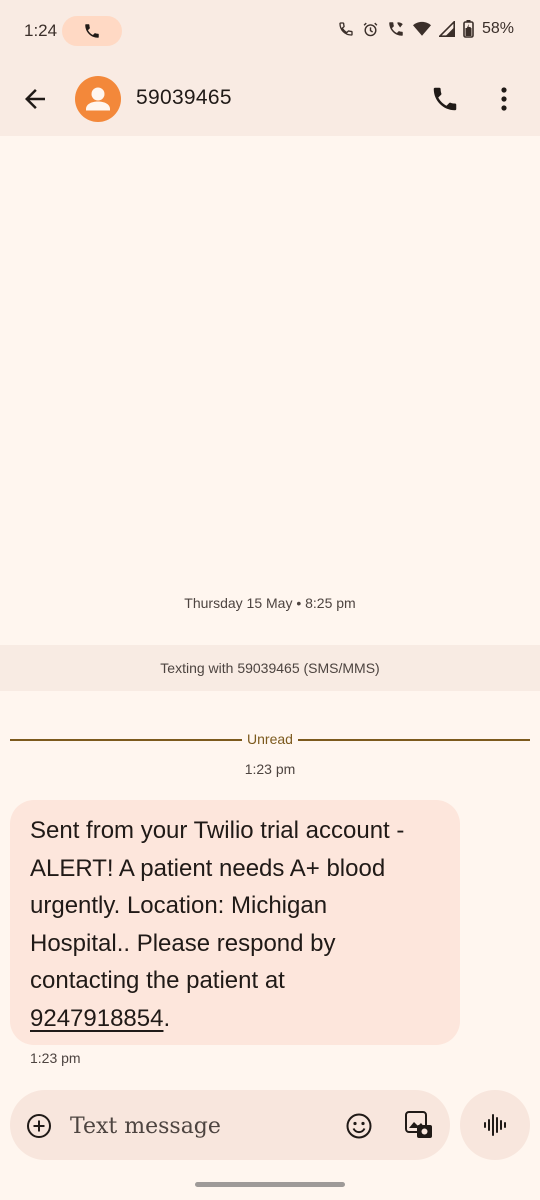  I want to click on call-button, so click(445, 99).